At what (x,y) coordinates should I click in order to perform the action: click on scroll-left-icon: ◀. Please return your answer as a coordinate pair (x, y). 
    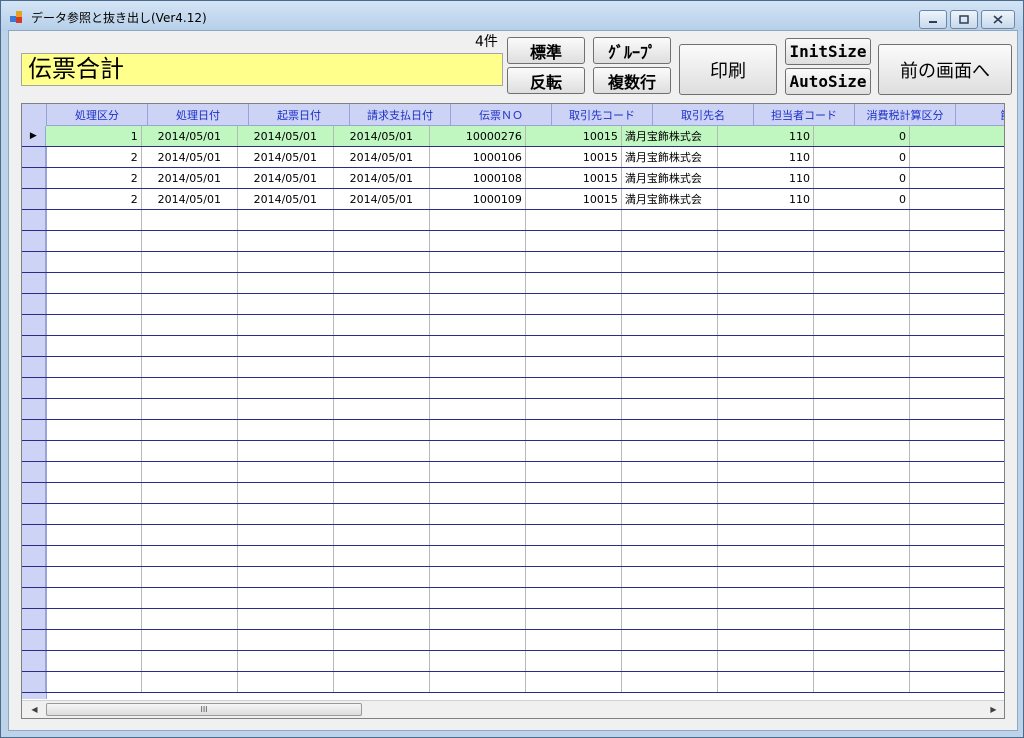
    Looking at the image, I should click on (34, 709).